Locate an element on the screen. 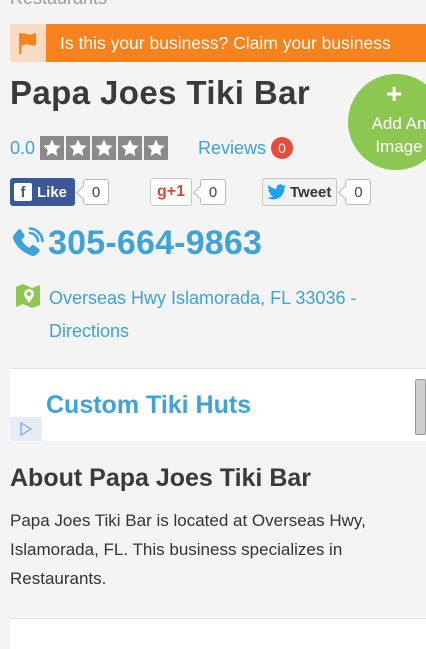 Image resolution: width=426 pixels, height=649 pixels. phone-icon is located at coordinates (28, 241).